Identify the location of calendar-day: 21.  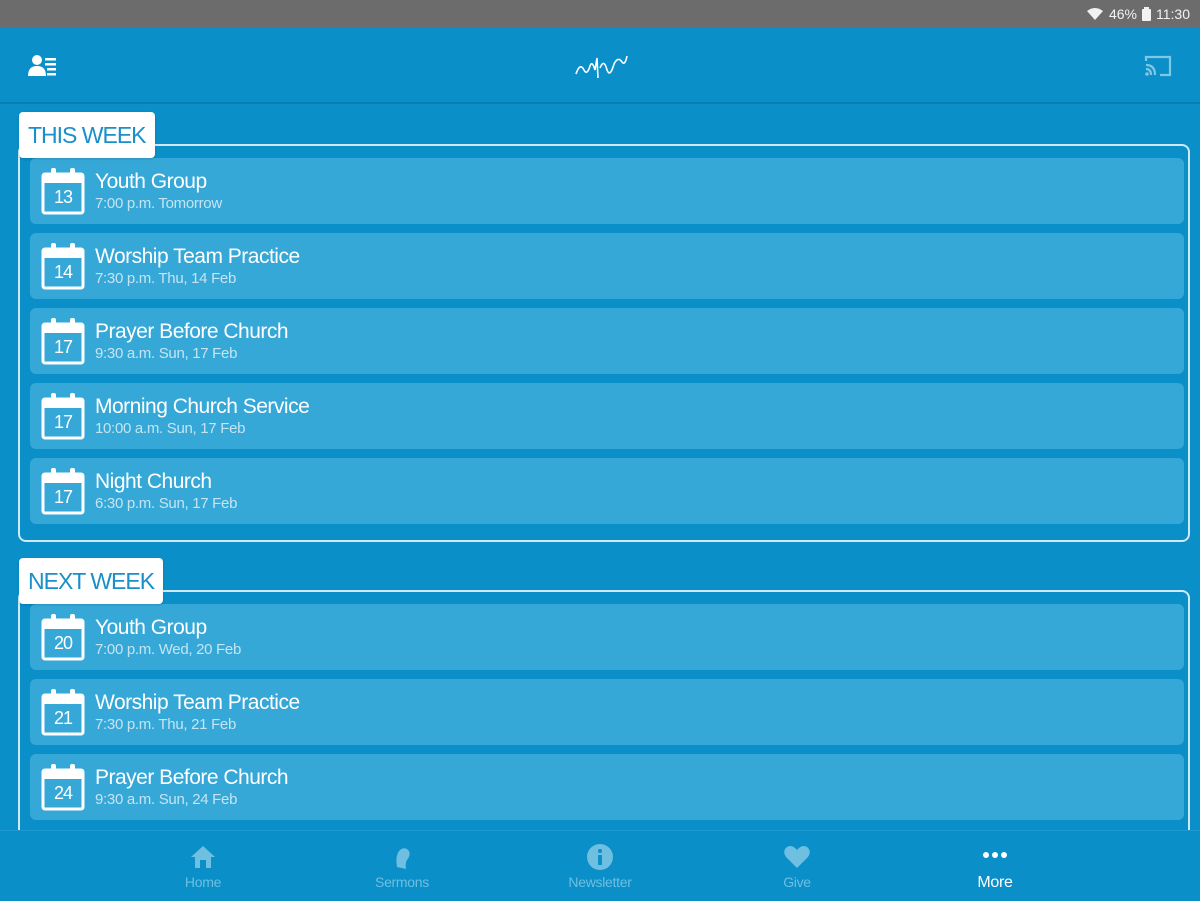
(63, 718).